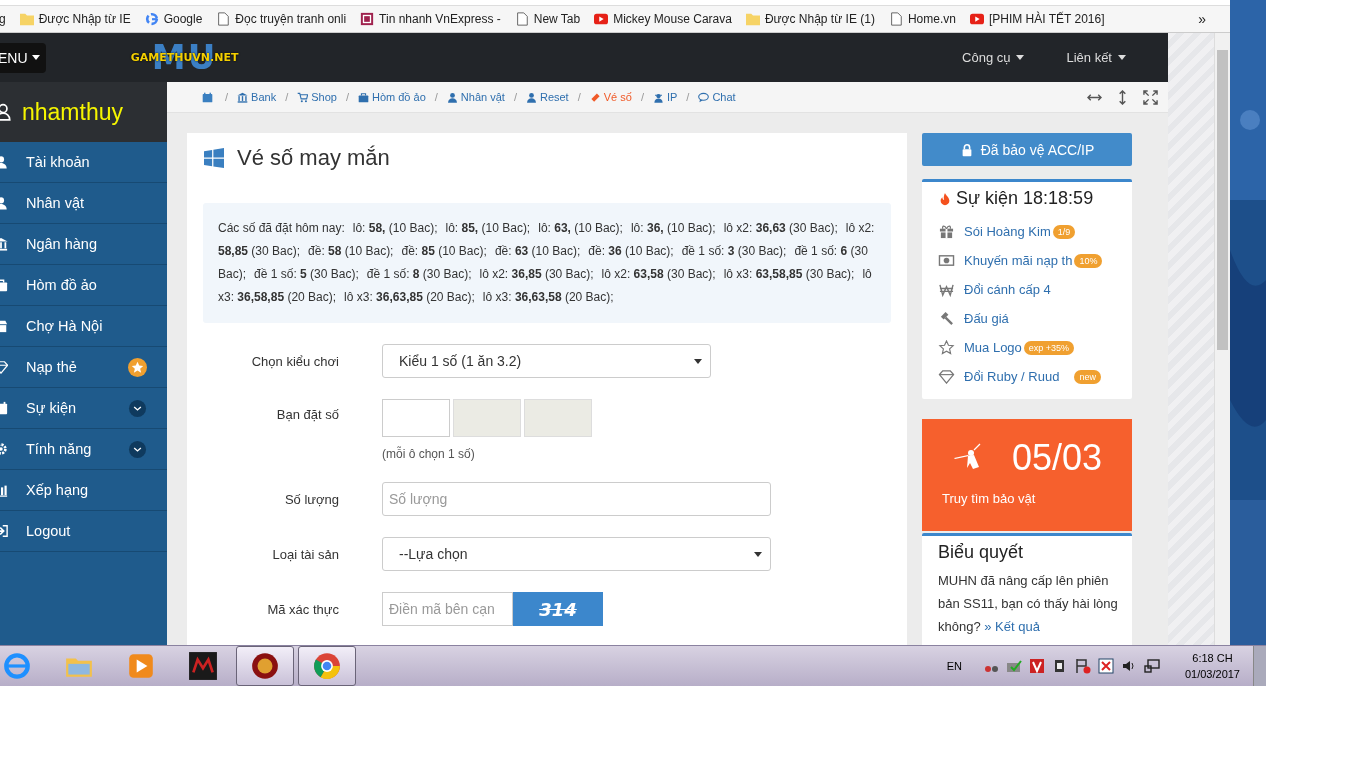 The image size is (1366, 768). I want to click on monitor-icon, so click(1151, 666).